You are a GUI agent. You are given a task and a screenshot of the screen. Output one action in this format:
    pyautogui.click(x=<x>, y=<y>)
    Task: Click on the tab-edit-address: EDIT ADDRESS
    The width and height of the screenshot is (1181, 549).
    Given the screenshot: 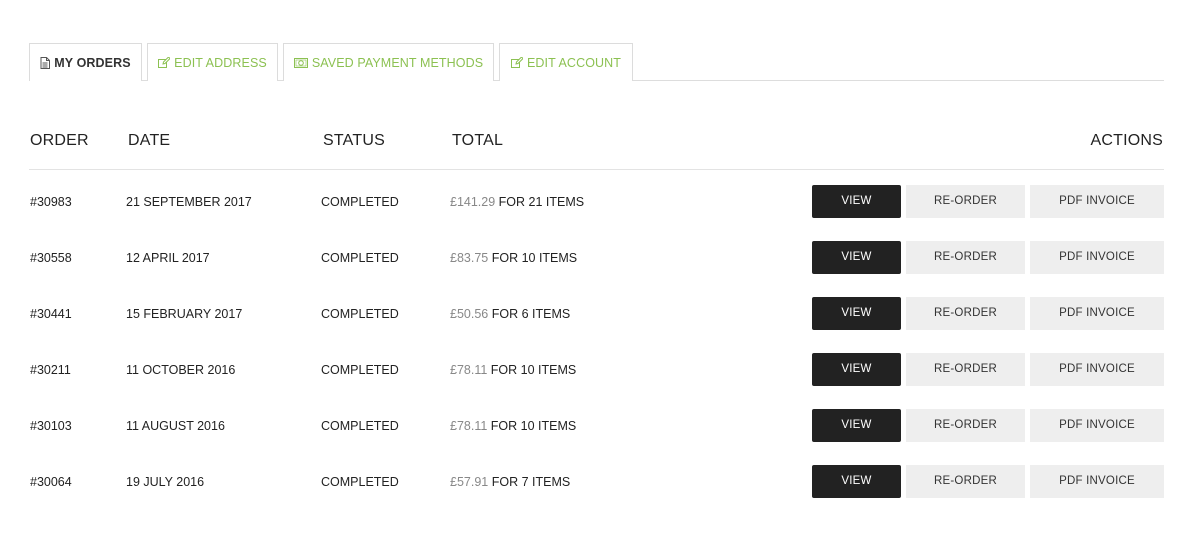 What is the action you would take?
    pyautogui.click(x=212, y=62)
    